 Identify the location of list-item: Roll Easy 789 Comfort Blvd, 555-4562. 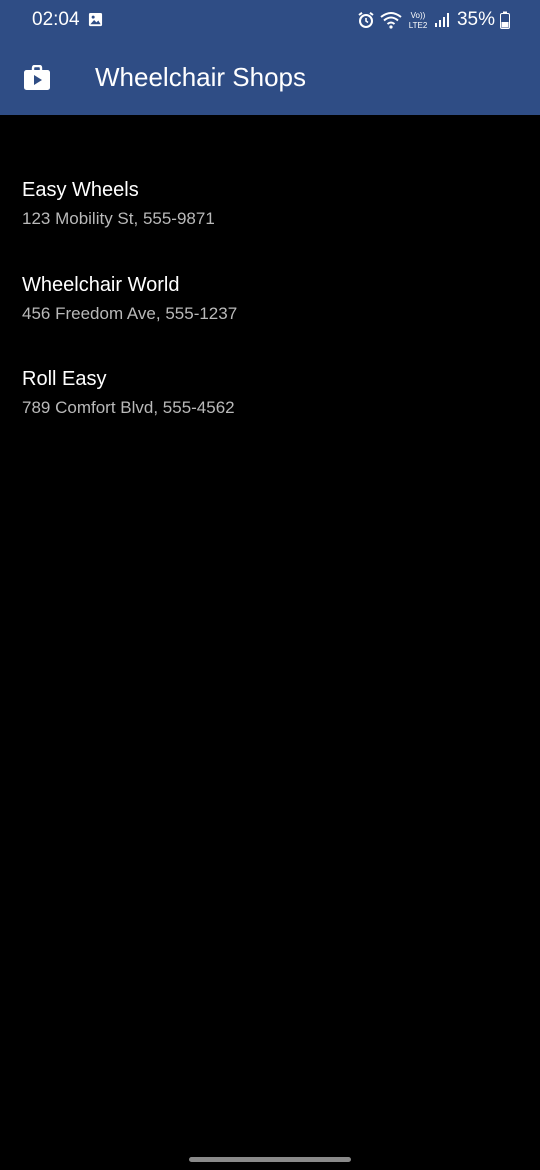
(270, 396).